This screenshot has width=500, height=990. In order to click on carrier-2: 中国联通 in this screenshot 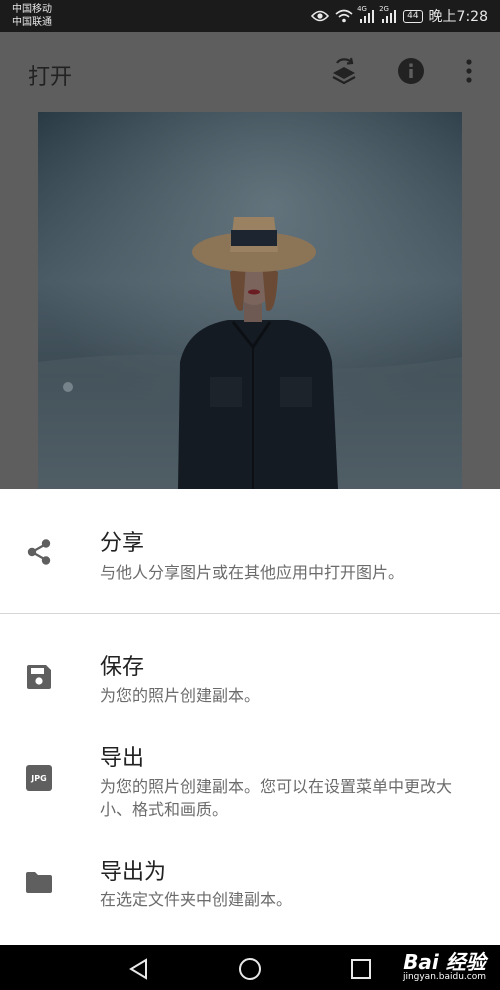, I will do `click(32, 22)`.